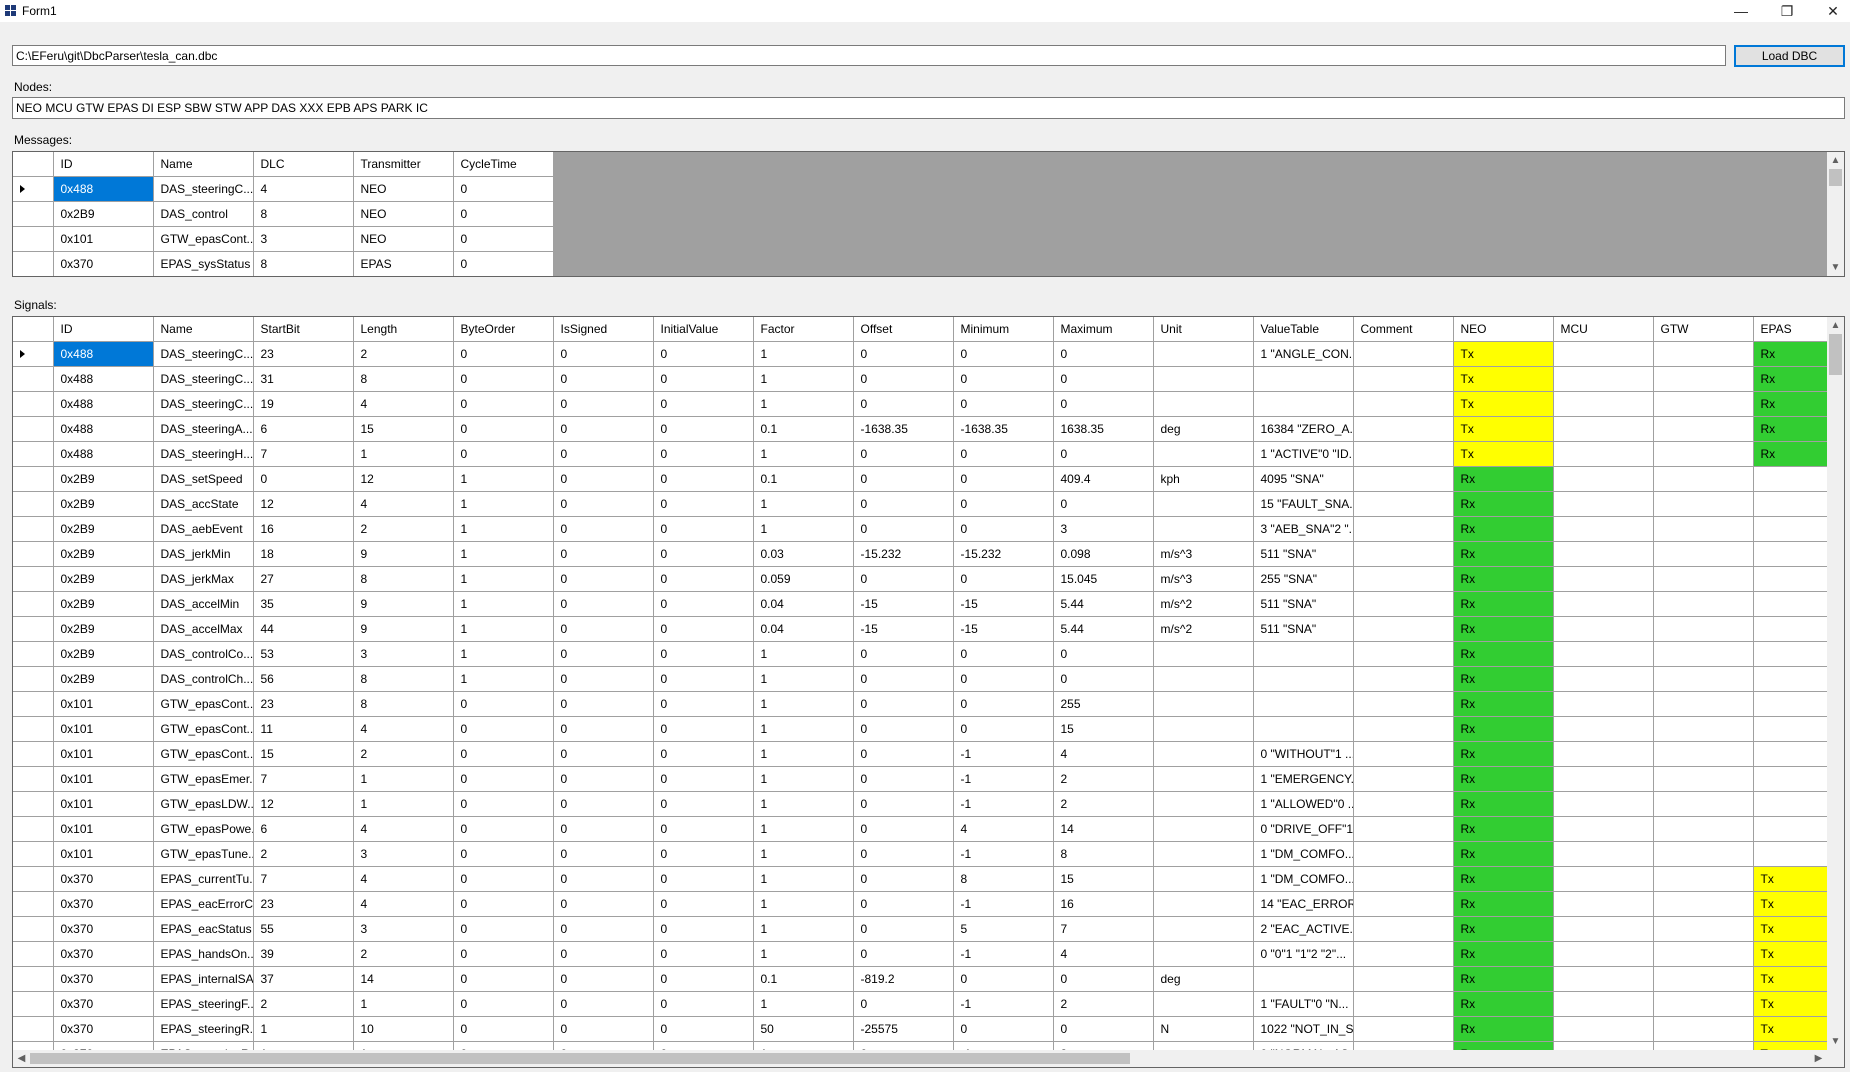 Image resolution: width=1850 pixels, height=1072 pixels. What do you see at coordinates (403, 189) in the screenshot?
I see `message-cell-transmitter: NEO` at bounding box center [403, 189].